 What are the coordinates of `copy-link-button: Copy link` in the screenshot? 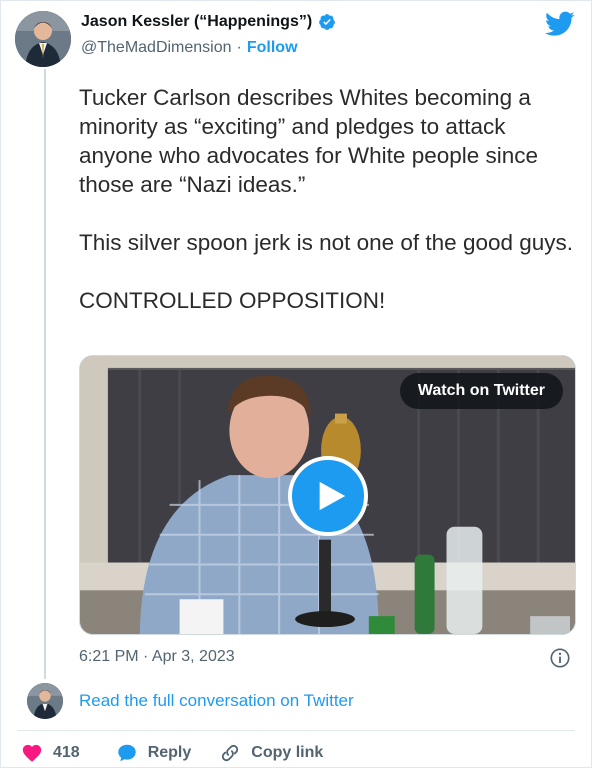 It's located at (271, 753).